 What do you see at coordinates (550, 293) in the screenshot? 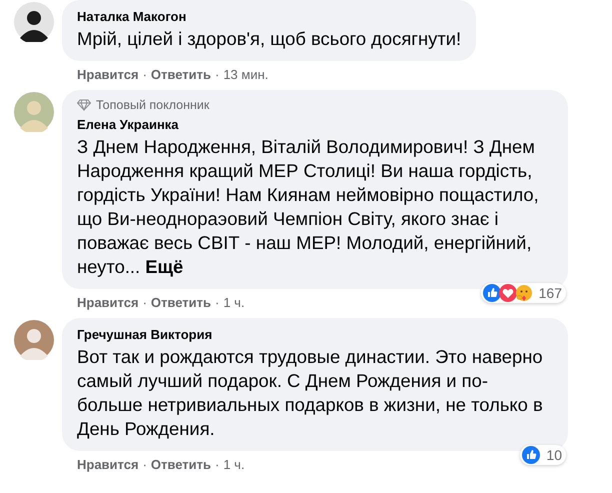
I see `reaction-count: 167` at bounding box center [550, 293].